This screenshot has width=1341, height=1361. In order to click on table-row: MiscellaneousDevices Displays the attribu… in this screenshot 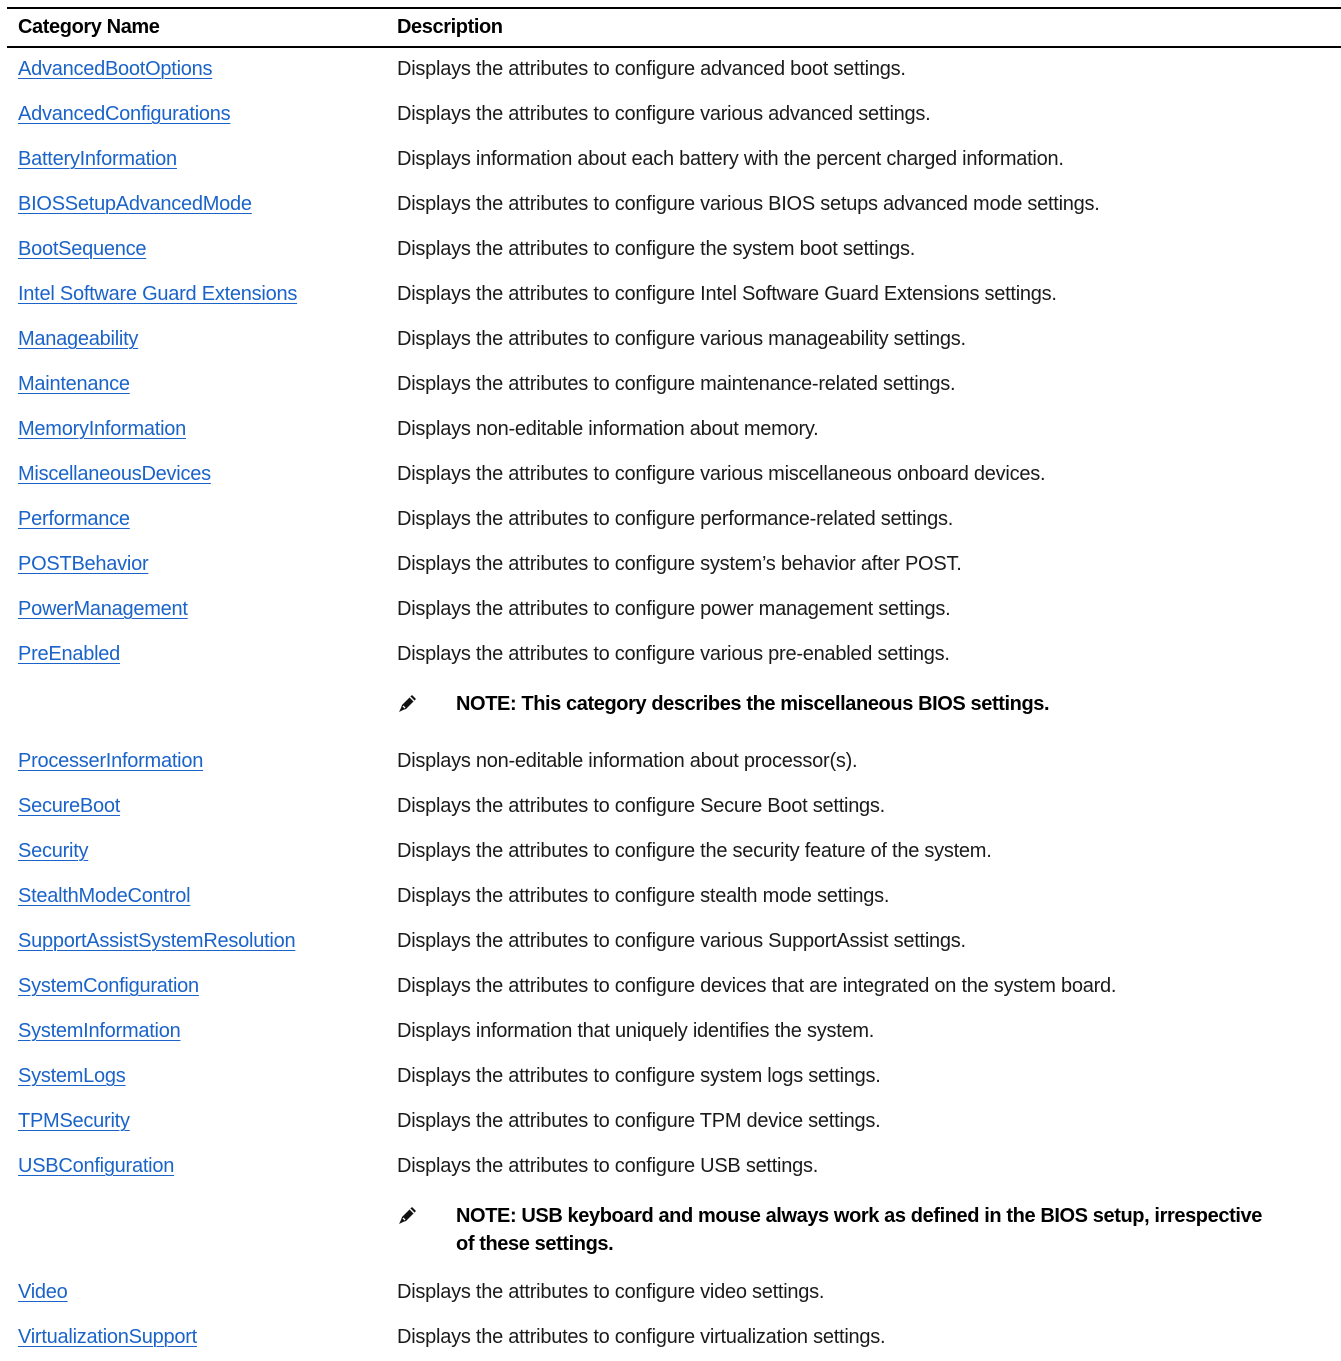, I will do `click(674, 475)`.